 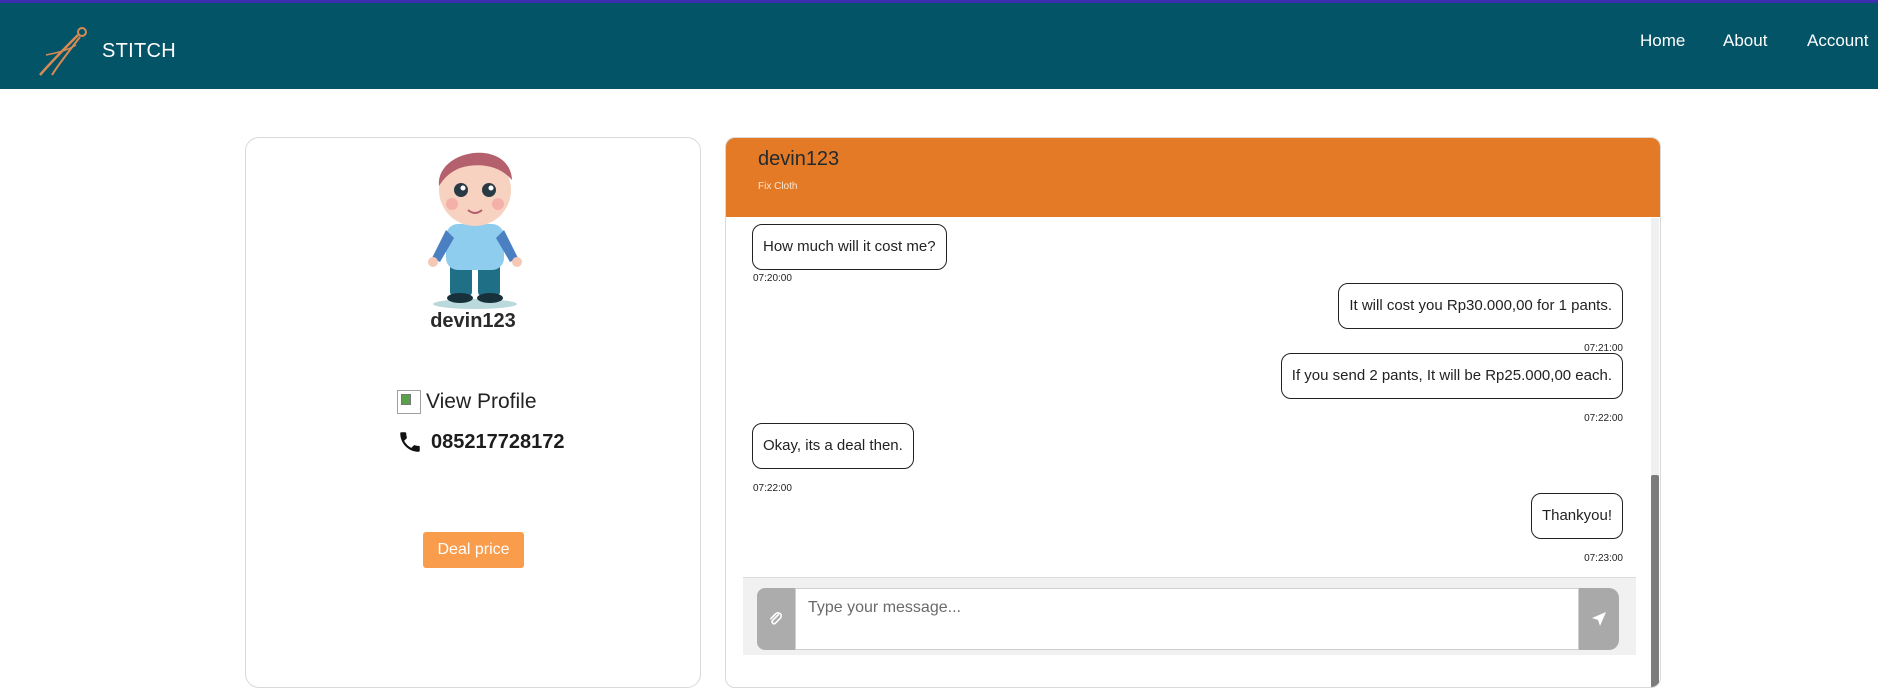 I want to click on message-input, so click(x=1187, y=619).